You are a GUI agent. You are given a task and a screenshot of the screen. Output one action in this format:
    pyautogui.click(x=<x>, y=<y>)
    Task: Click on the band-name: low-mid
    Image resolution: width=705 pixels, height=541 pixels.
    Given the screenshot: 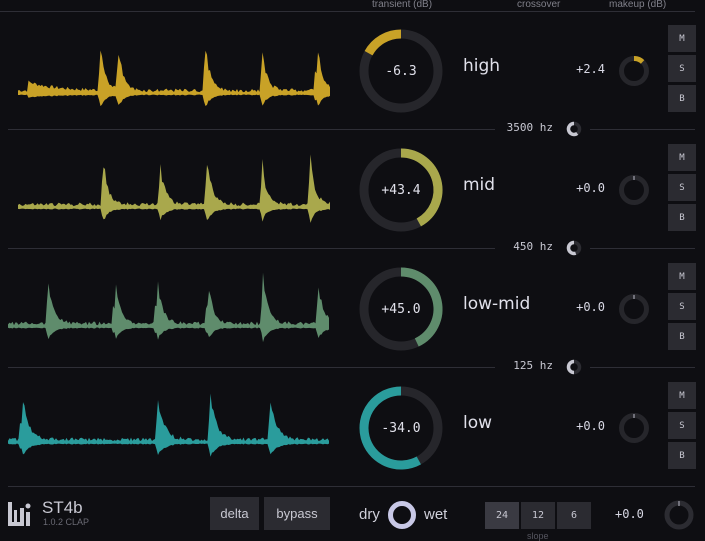 What is the action you would take?
    pyautogui.click(x=497, y=304)
    